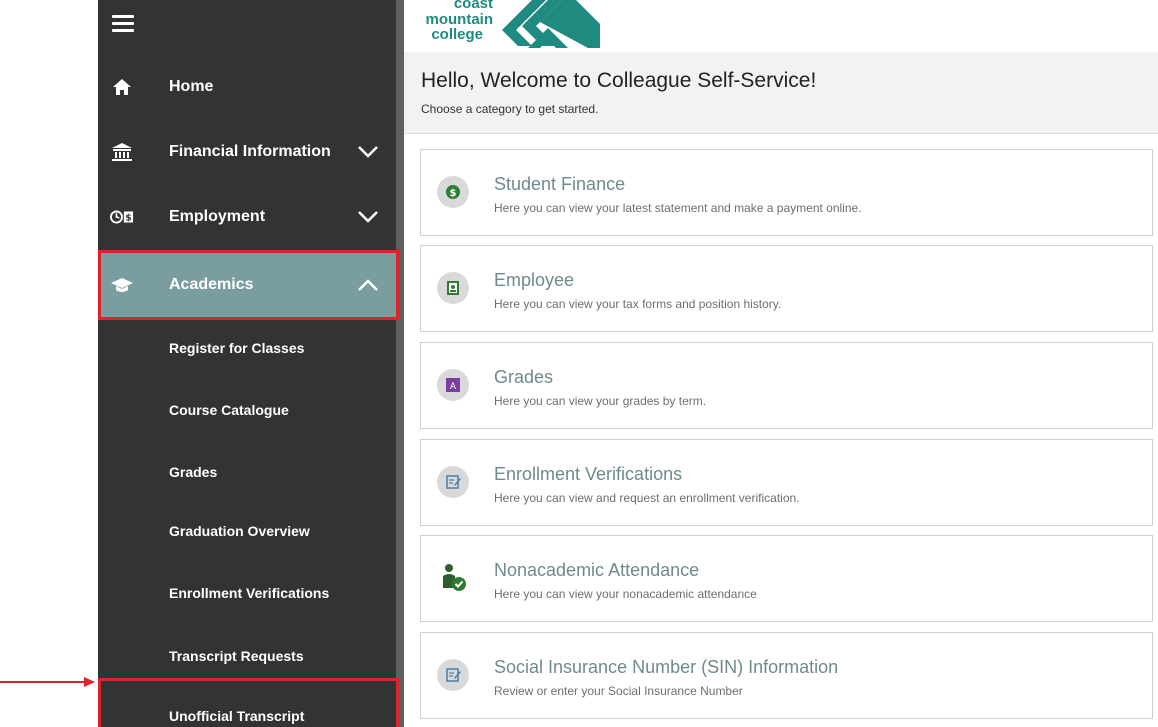 This screenshot has width=1158, height=727. Describe the element at coordinates (239, 531) in the screenshot. I see `sidebar-subitem-label: Graduation Overview` at that location.